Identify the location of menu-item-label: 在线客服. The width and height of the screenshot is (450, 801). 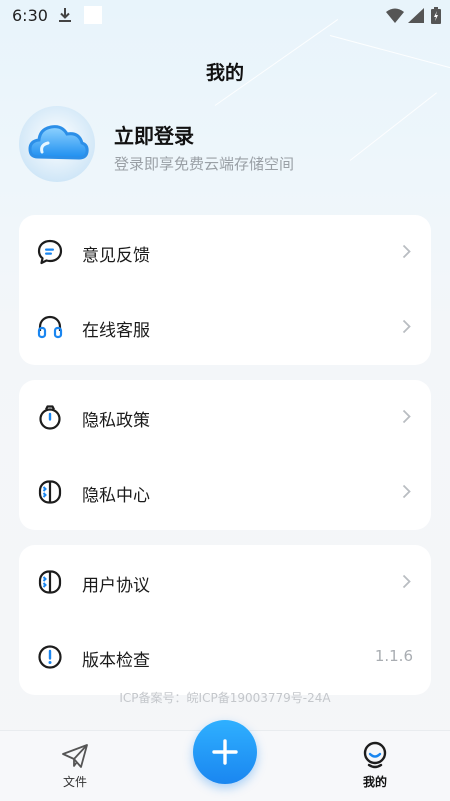
(116, 331).